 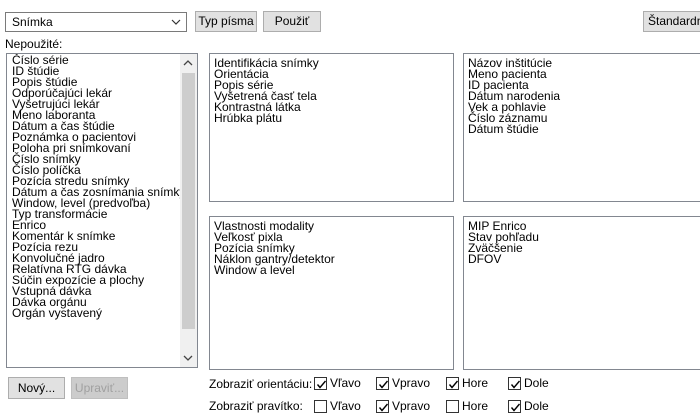 What do you see at coordinates (345, 383) in the screenshot?
I see `orientation-option-label: Vľavo` at bounding box center [345, 383].